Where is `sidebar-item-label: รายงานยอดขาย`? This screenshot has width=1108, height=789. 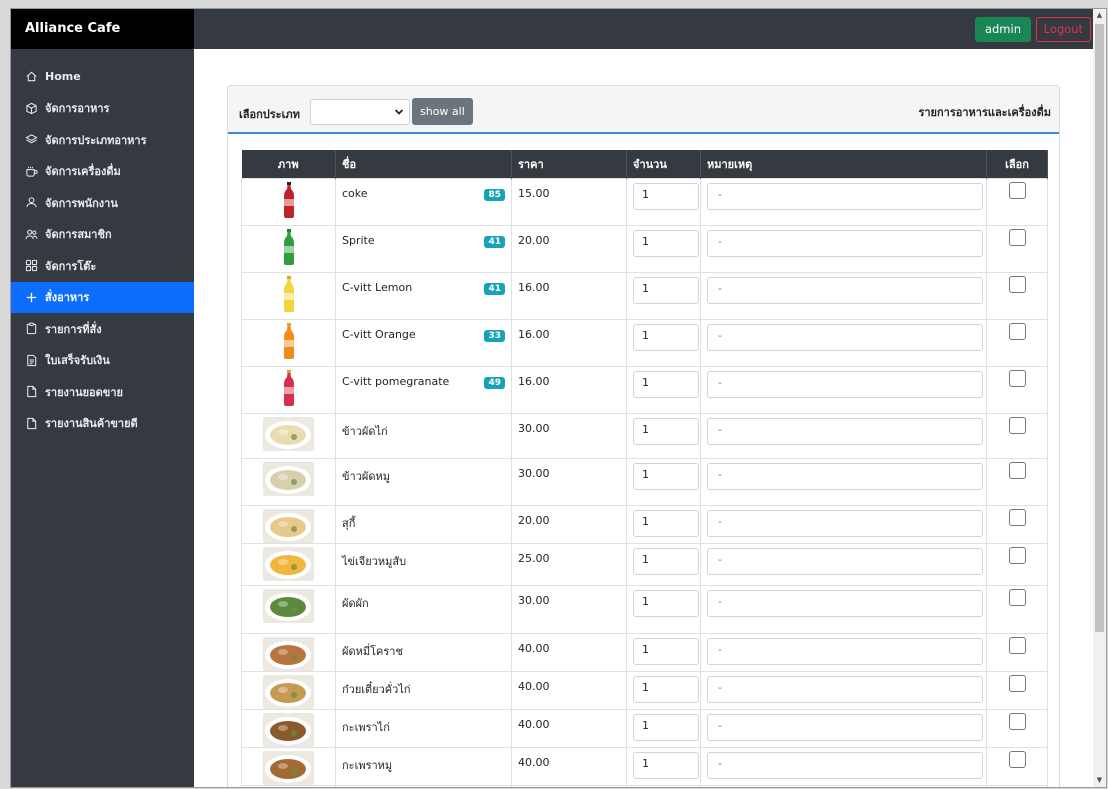 sidebar-item-label: รายงานยอดขาย is located at coordinates (84, 392).